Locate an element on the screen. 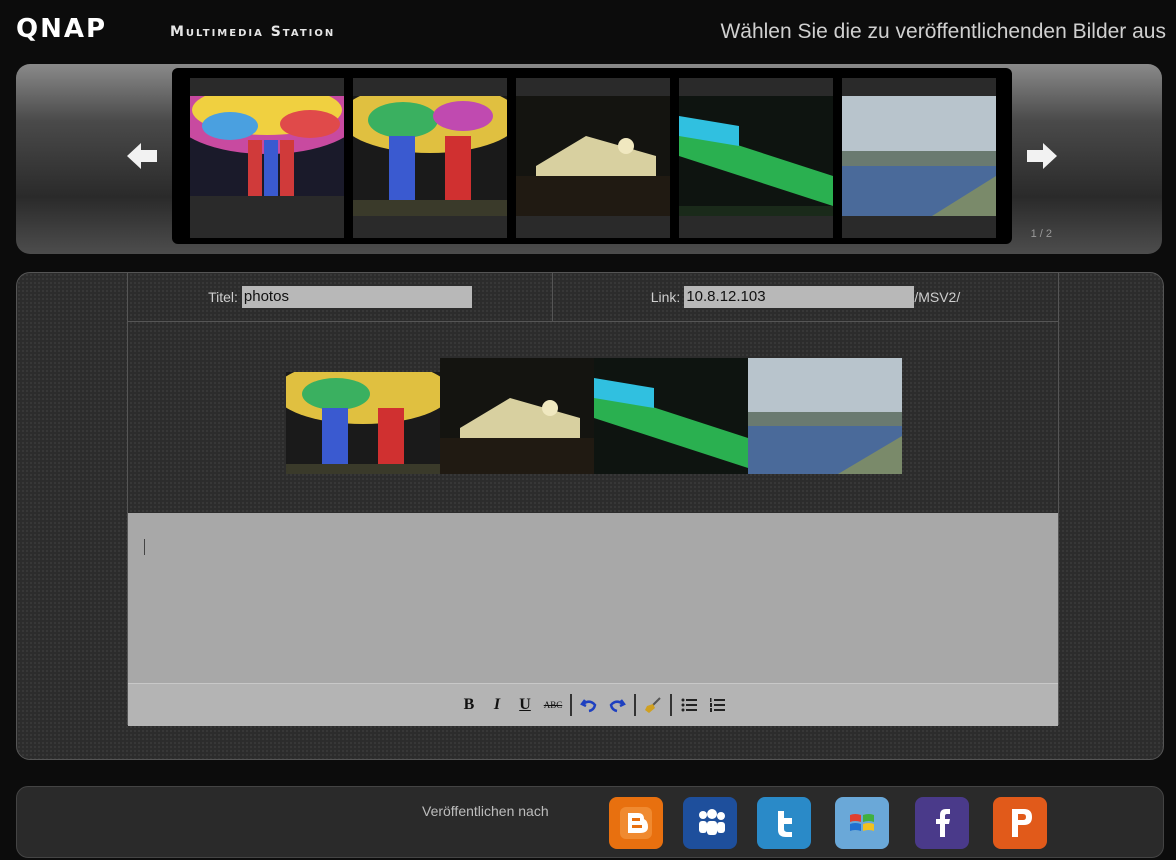  thumbnail-waterfront-walkway is located at coordinates (919, 158).